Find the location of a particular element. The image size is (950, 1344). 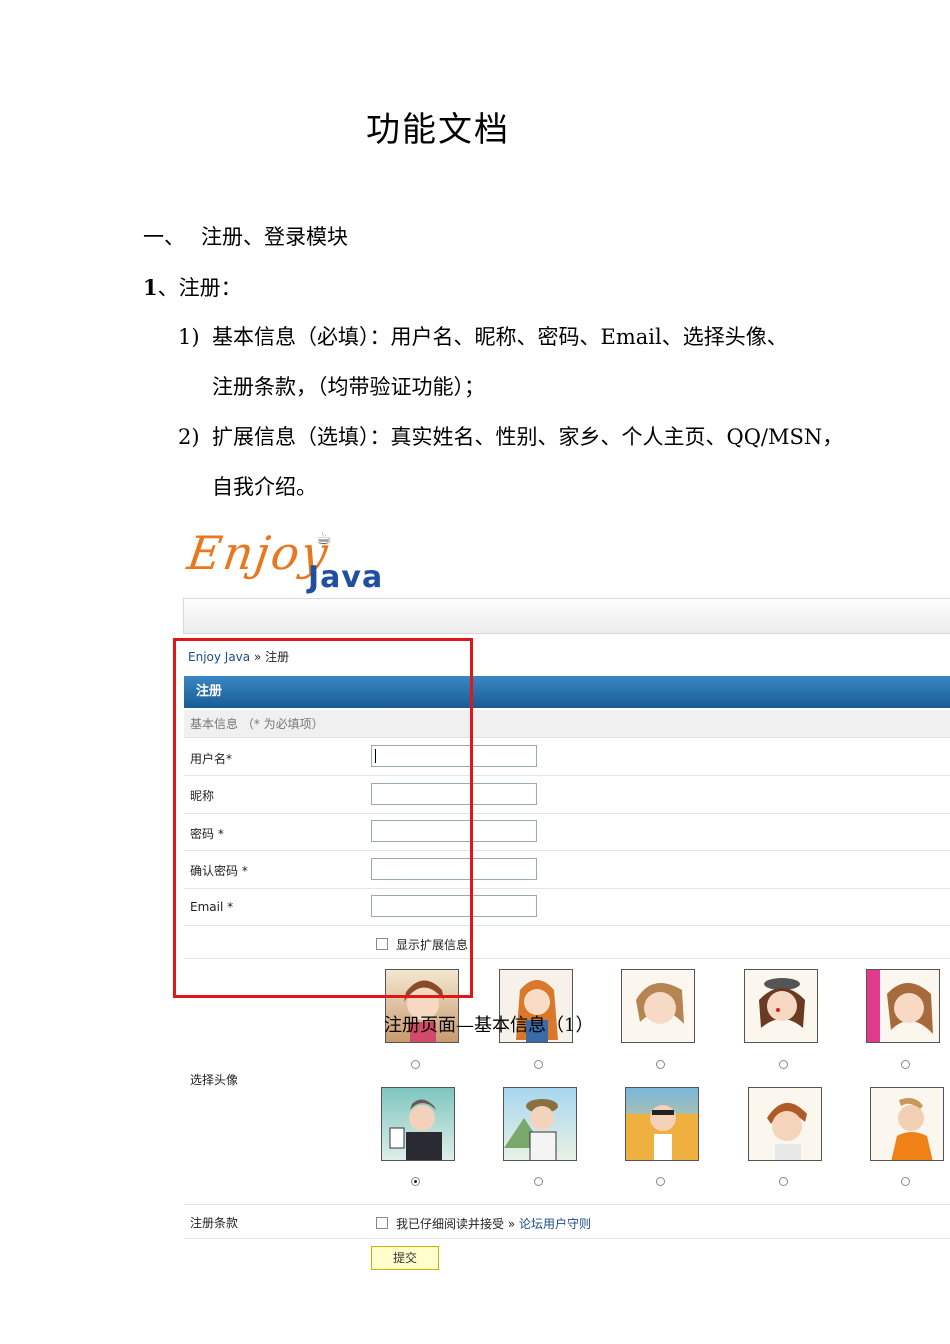

figure-caption: 注册页面—基本信息（1） is located at coordinates (489, 1025).